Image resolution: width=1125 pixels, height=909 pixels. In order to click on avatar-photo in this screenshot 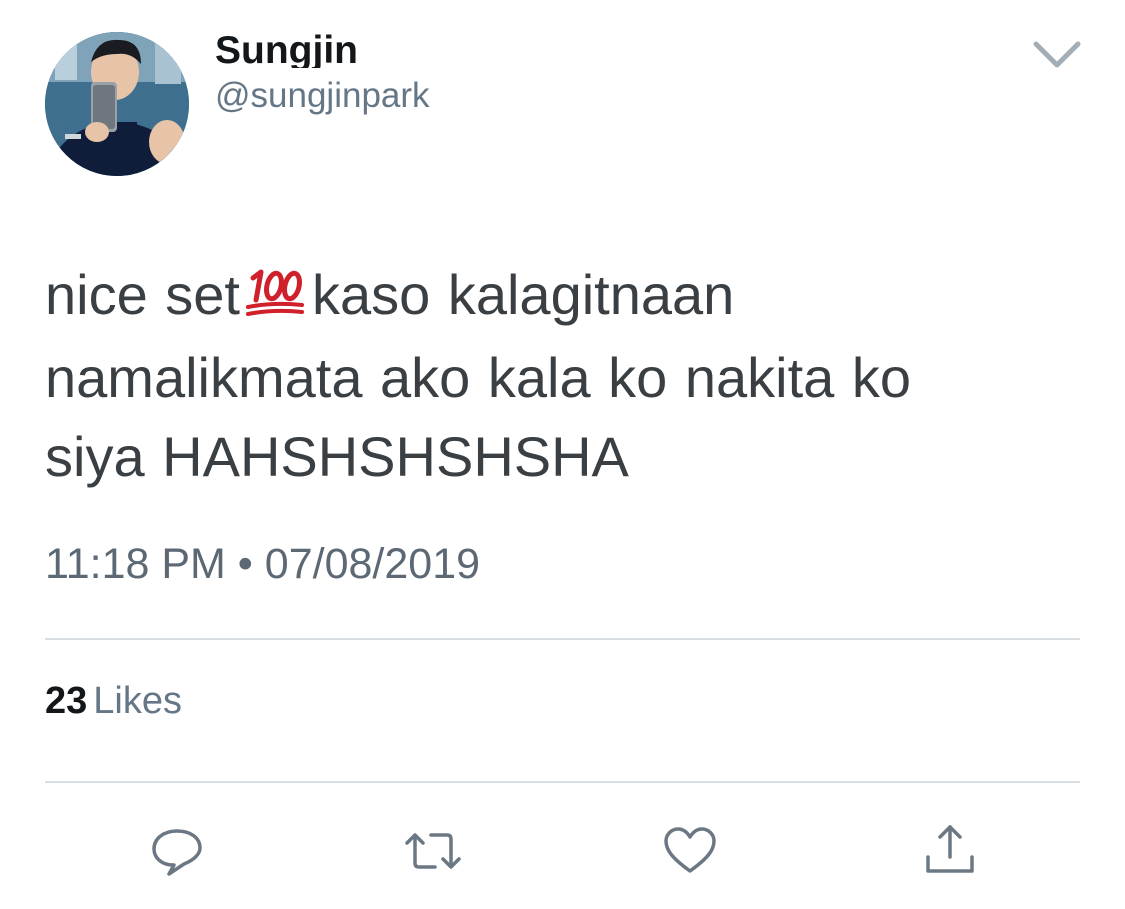, I will do `click(117, 104)`.